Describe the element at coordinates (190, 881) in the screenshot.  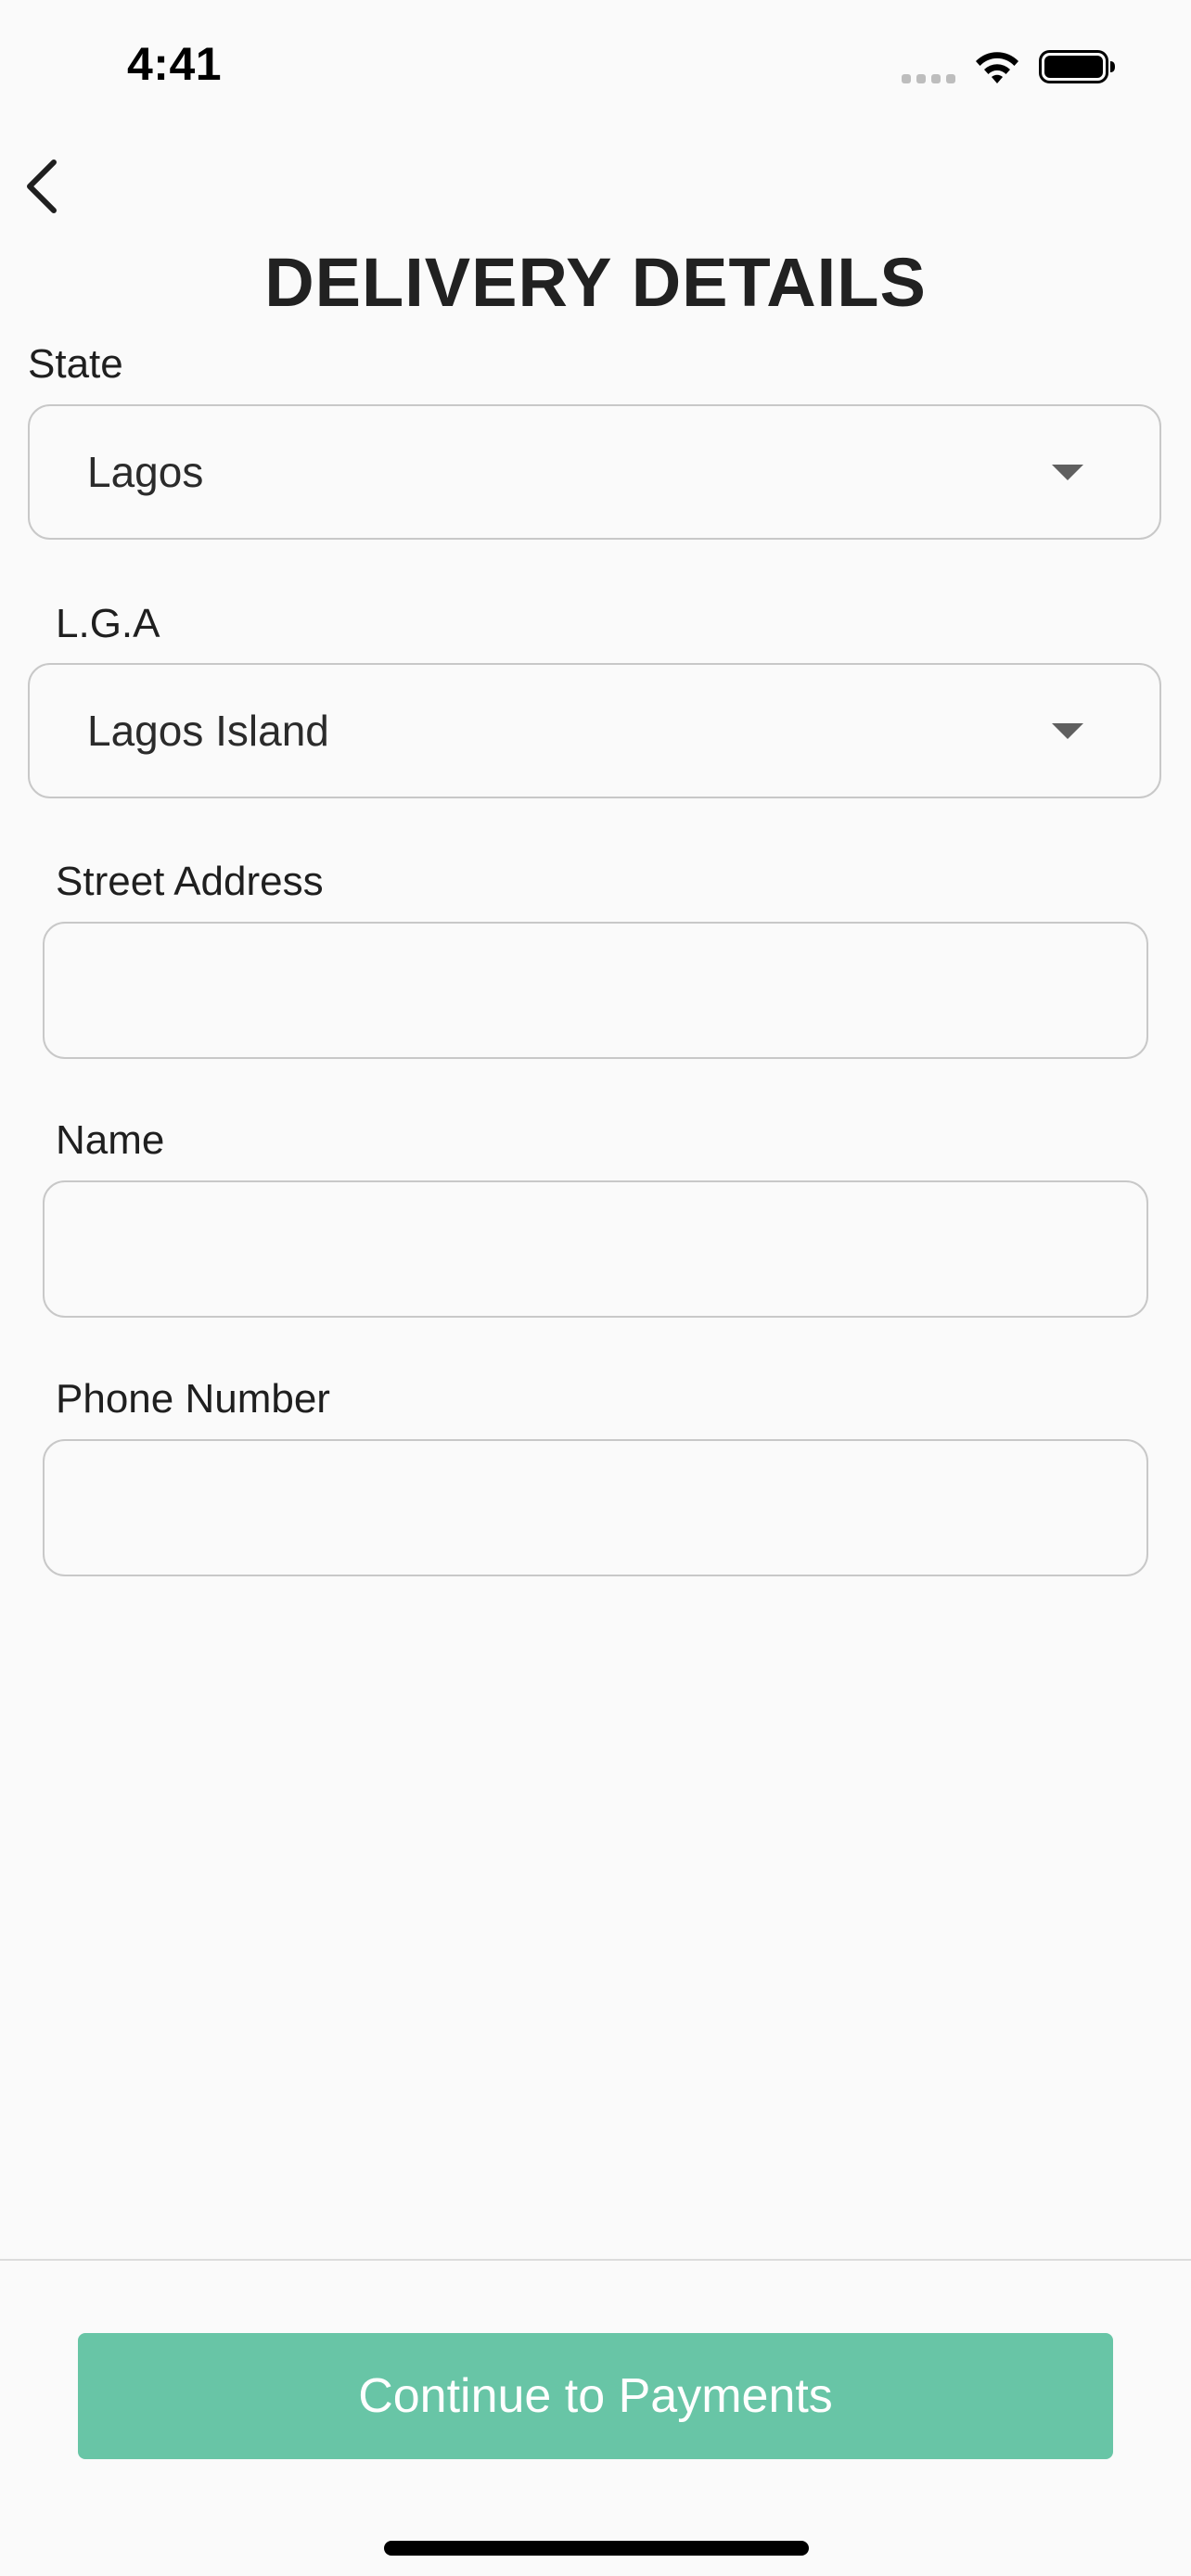
I see `street-address-label: Street Address` at that location.